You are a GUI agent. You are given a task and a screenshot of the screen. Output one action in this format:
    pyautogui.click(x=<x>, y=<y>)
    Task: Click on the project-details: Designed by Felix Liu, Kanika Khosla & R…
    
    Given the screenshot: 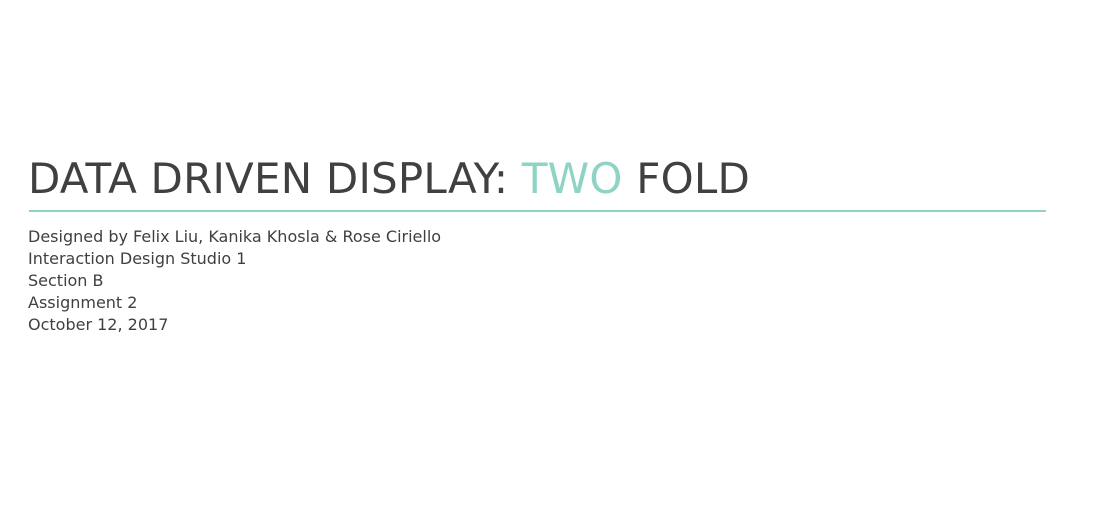 What is the action you would take?
    pyautogui.click(x=234, y=281)
    